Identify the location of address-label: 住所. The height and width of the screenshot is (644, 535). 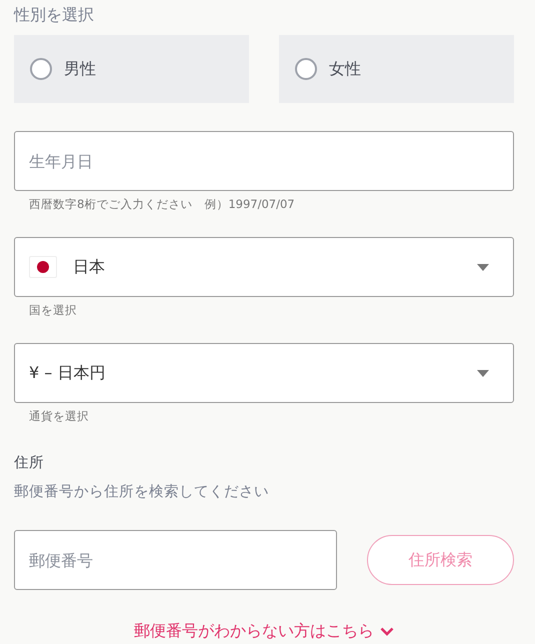
(29, 463).